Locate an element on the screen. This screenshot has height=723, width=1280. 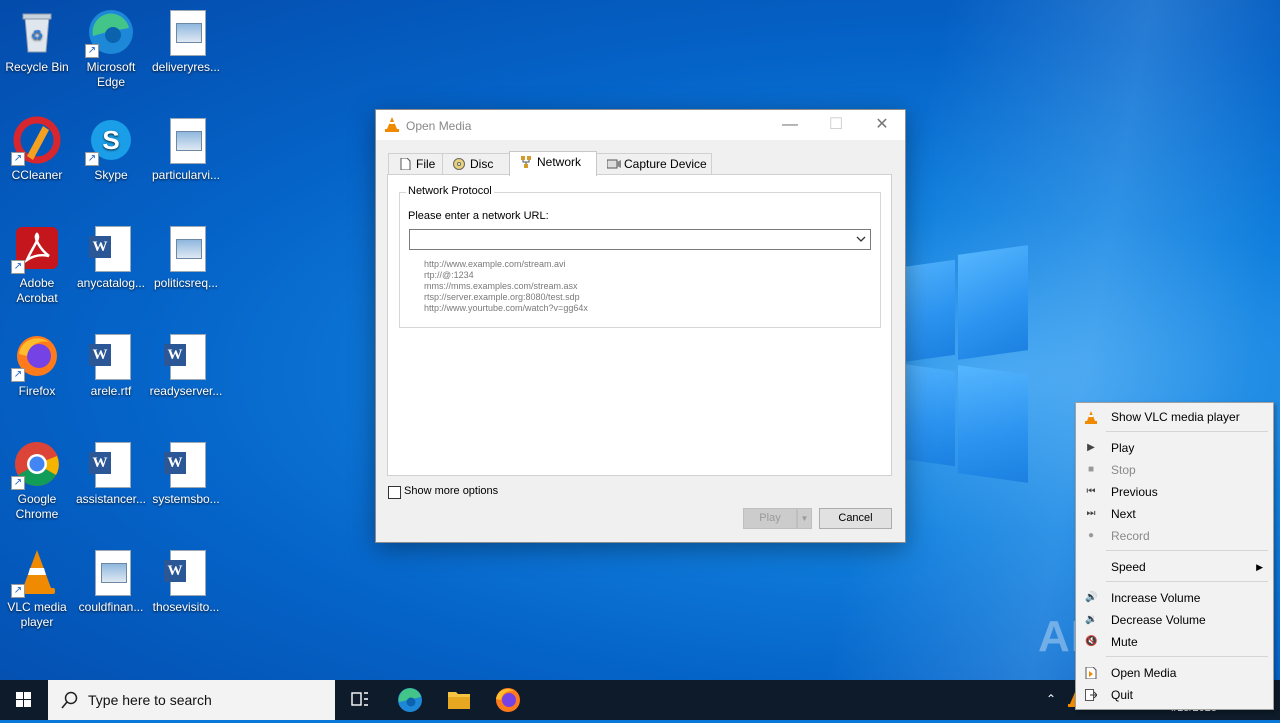
tab-capture-device: Capture Device is located at coordinates (654, 164).